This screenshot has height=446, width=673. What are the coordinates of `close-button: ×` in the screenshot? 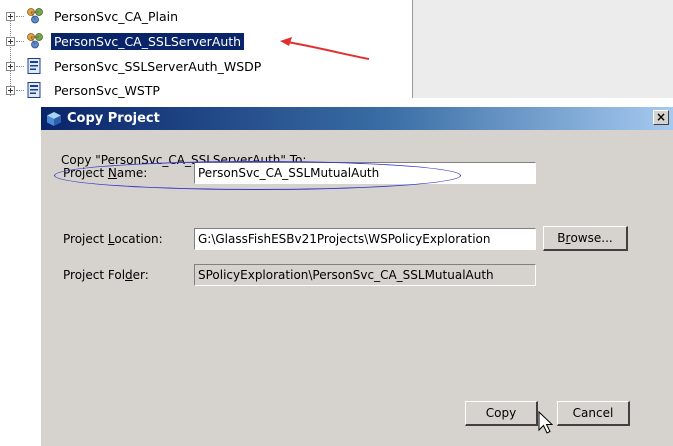 It's located at (661, 117).